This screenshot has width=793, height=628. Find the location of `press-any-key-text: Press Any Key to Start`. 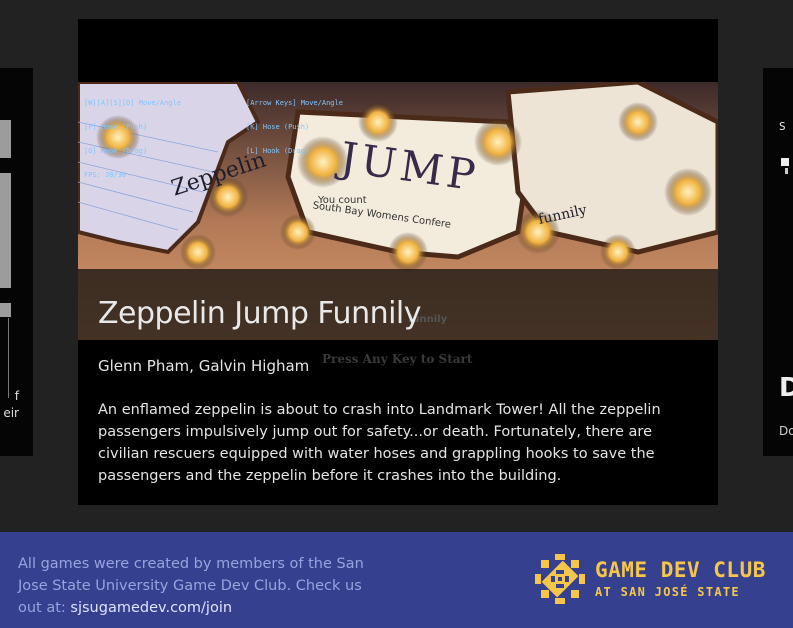

press-any-key-text: Press Any Key to Start is located at coordinates (397, 359).